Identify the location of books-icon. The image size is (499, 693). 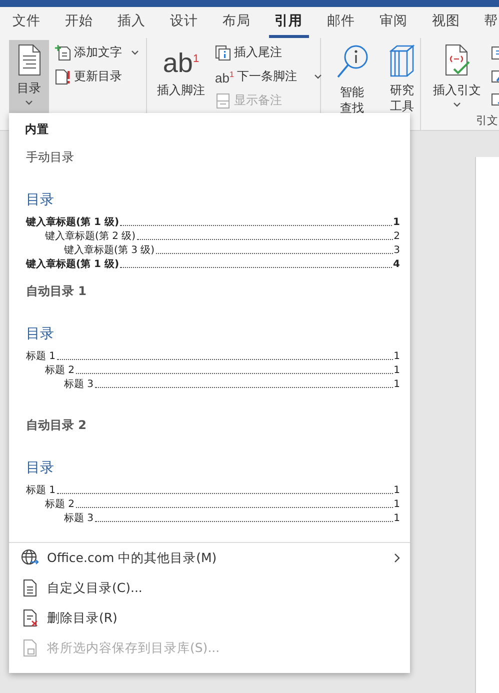
(402, 61).